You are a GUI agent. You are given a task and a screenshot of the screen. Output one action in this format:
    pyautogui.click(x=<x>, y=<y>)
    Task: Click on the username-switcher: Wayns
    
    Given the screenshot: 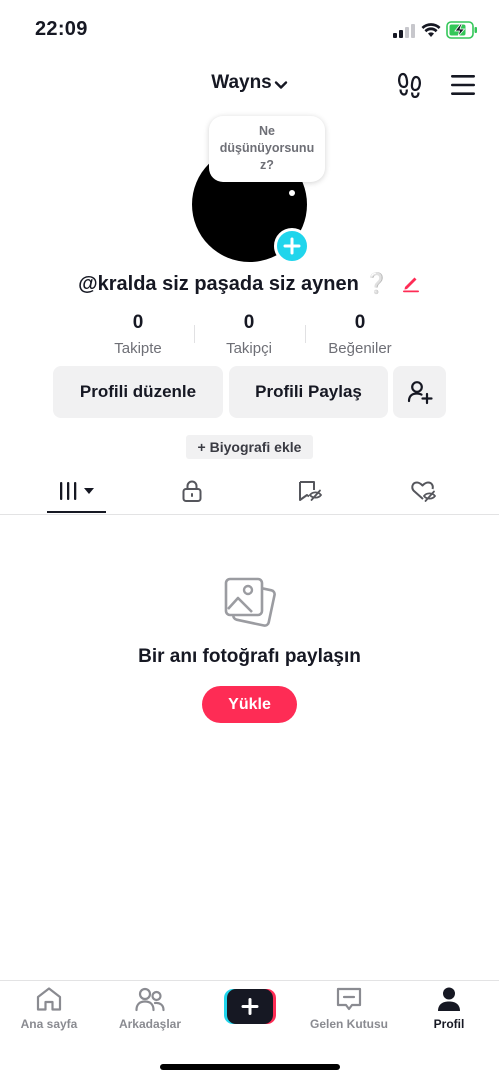 What is the action you would take?
    pyautogui.click(x=249, y=83)
    